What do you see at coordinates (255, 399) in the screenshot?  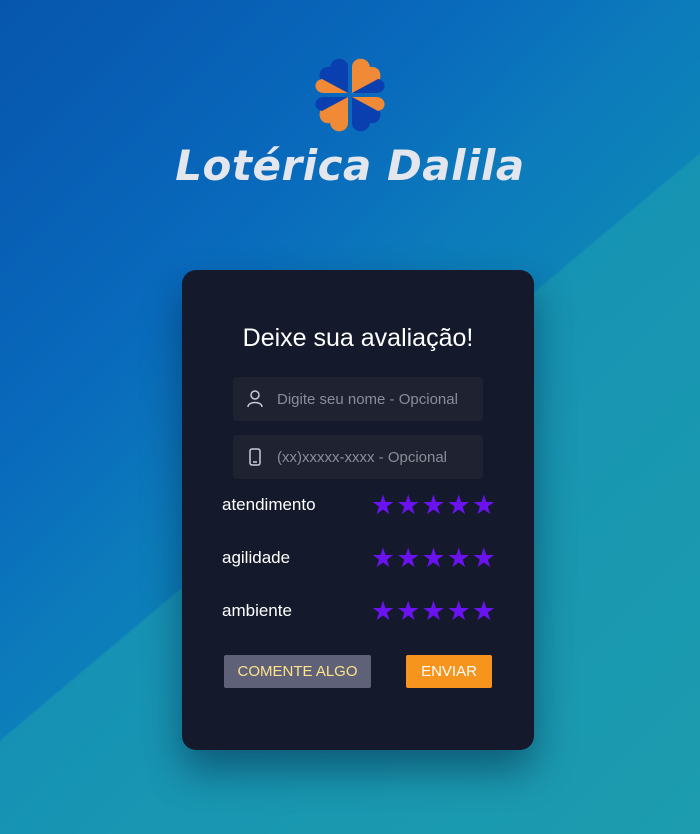 I see `user-icon` at bounding box center [255, 399].